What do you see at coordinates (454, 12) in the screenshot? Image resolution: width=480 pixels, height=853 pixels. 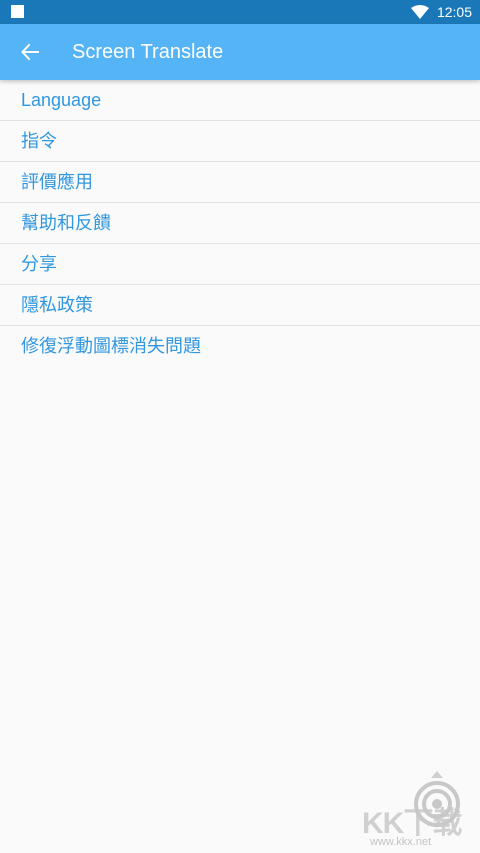 I see `status-time: 12:05` at bounding box center [454, 12].